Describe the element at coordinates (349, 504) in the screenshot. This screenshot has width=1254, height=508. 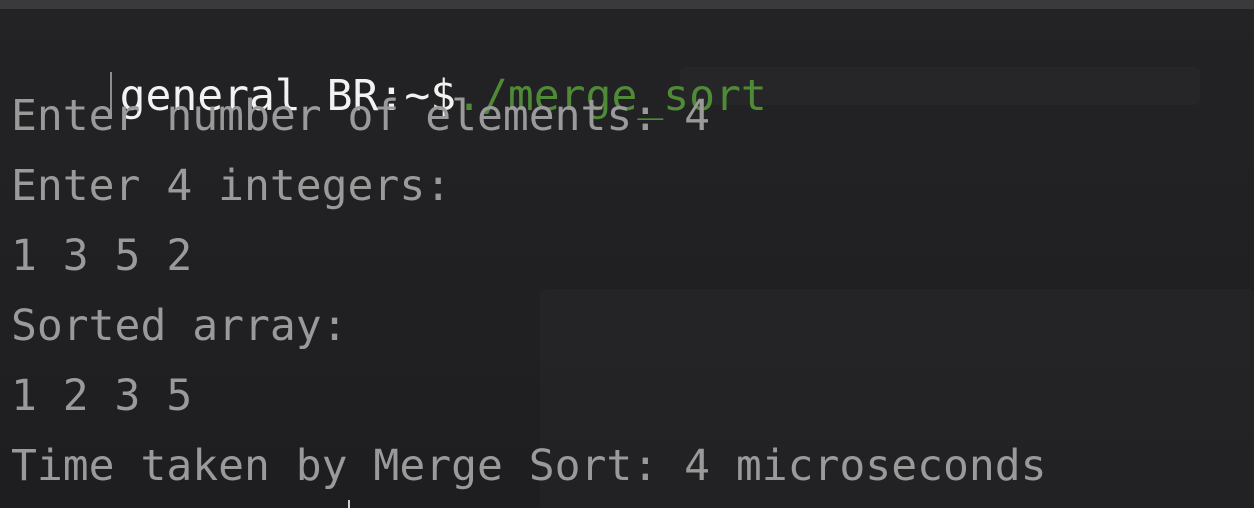
I see `text-caret` at that location.